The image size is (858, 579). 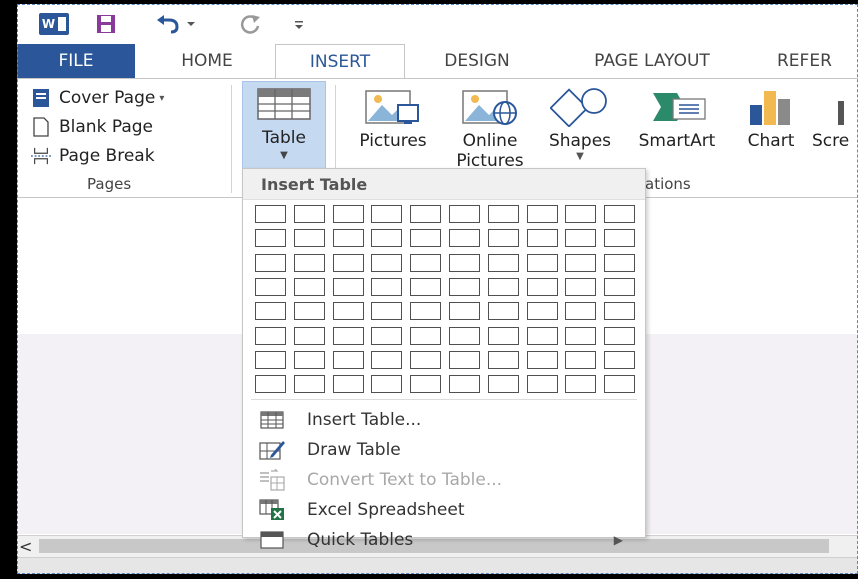 What do you see at coordinates (26, 546) in the screenshot?
I see `scroll-left-arrow-icon: <` at bounding box center [26, 546].